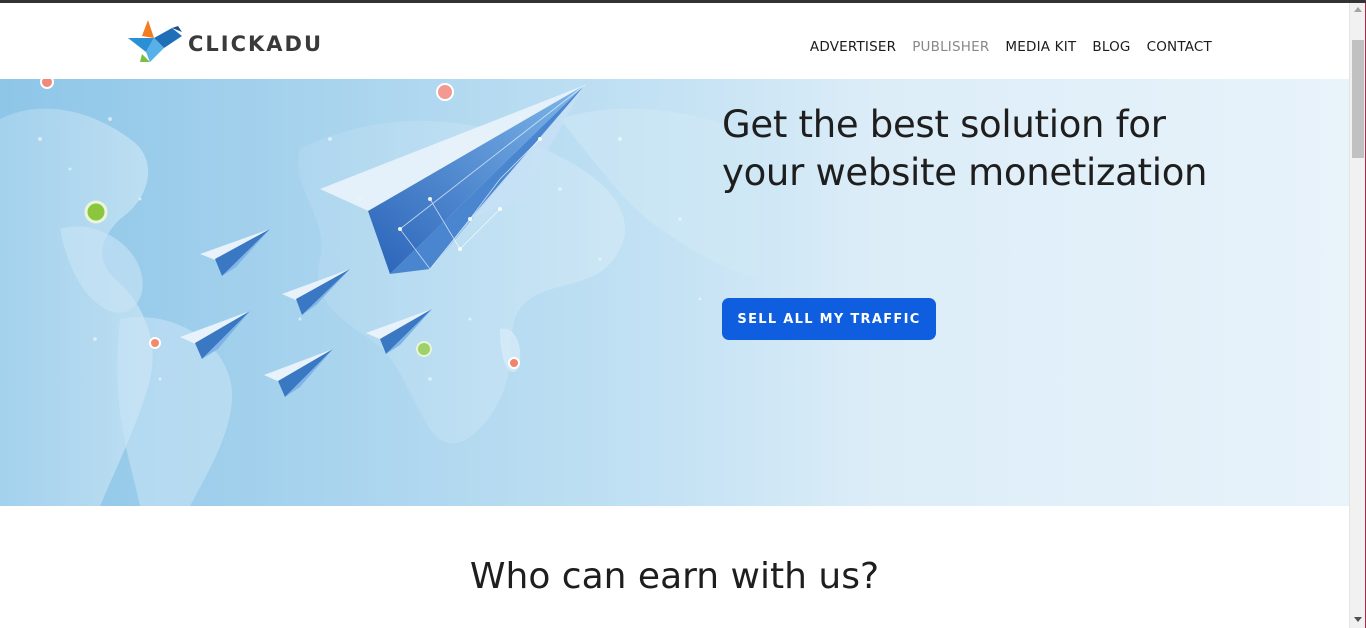 The image size is (1366, 628). Describe the element at coordinates (1179, 47) in the screenshot. I see `nav-contact: CONTACT` at that location.